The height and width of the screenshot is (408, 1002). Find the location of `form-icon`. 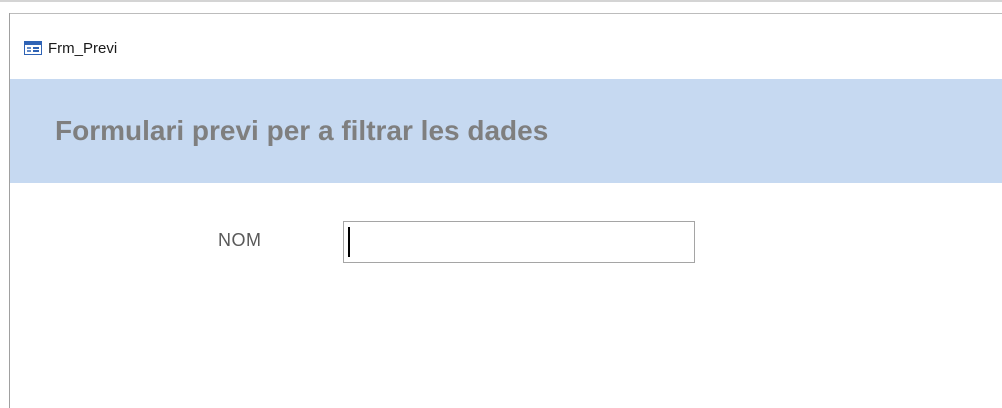

form-icon is located at coordinates (33, 48).